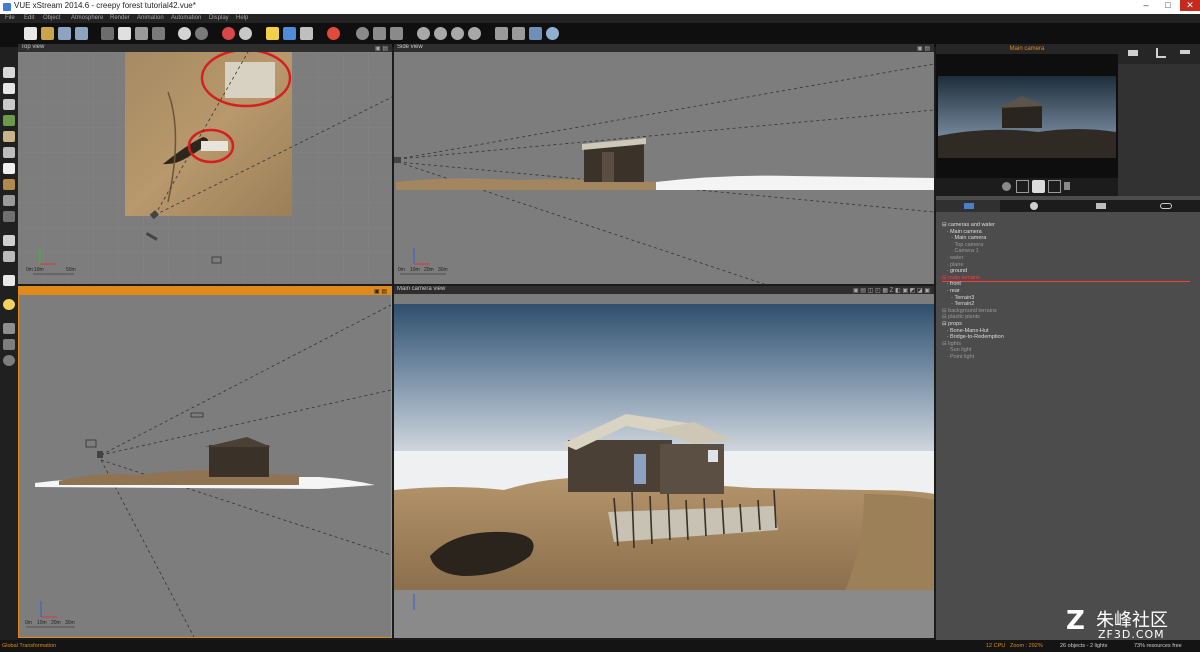 The height and width of the screenshot is (652, 1200). Describe the element at coordinates (141, 33) in the screenshot. I see `paste-icon` at that location.